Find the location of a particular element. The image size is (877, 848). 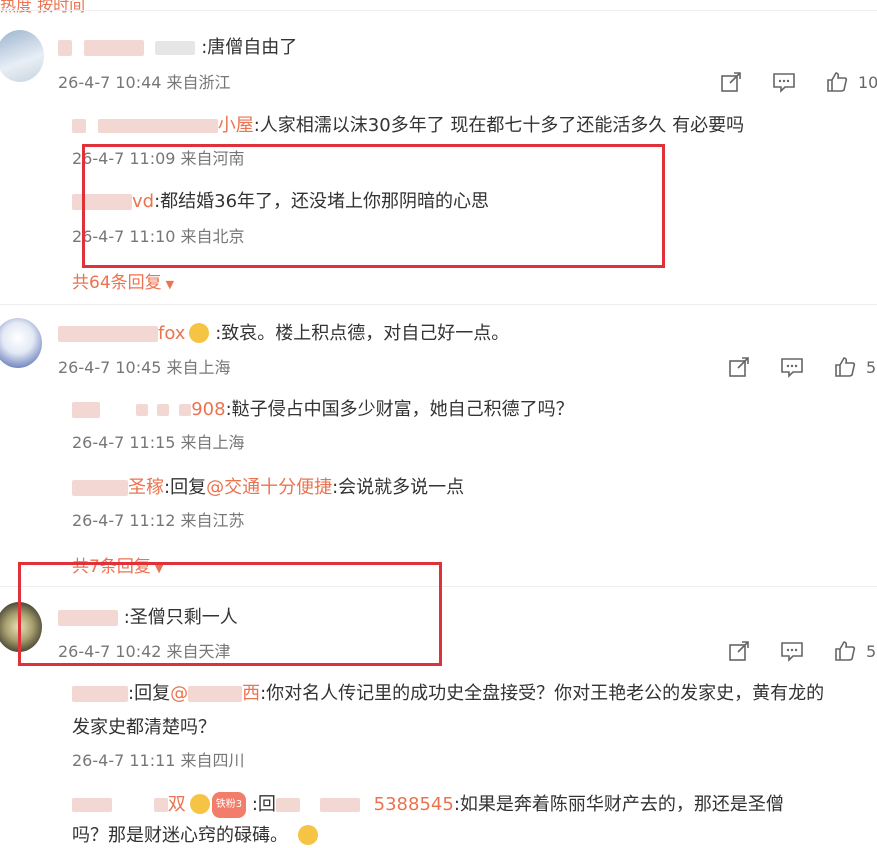

reply: 908:鞑子侵占中国多少财富，她自己积德了吗？ is located at coordinates (323, 410).